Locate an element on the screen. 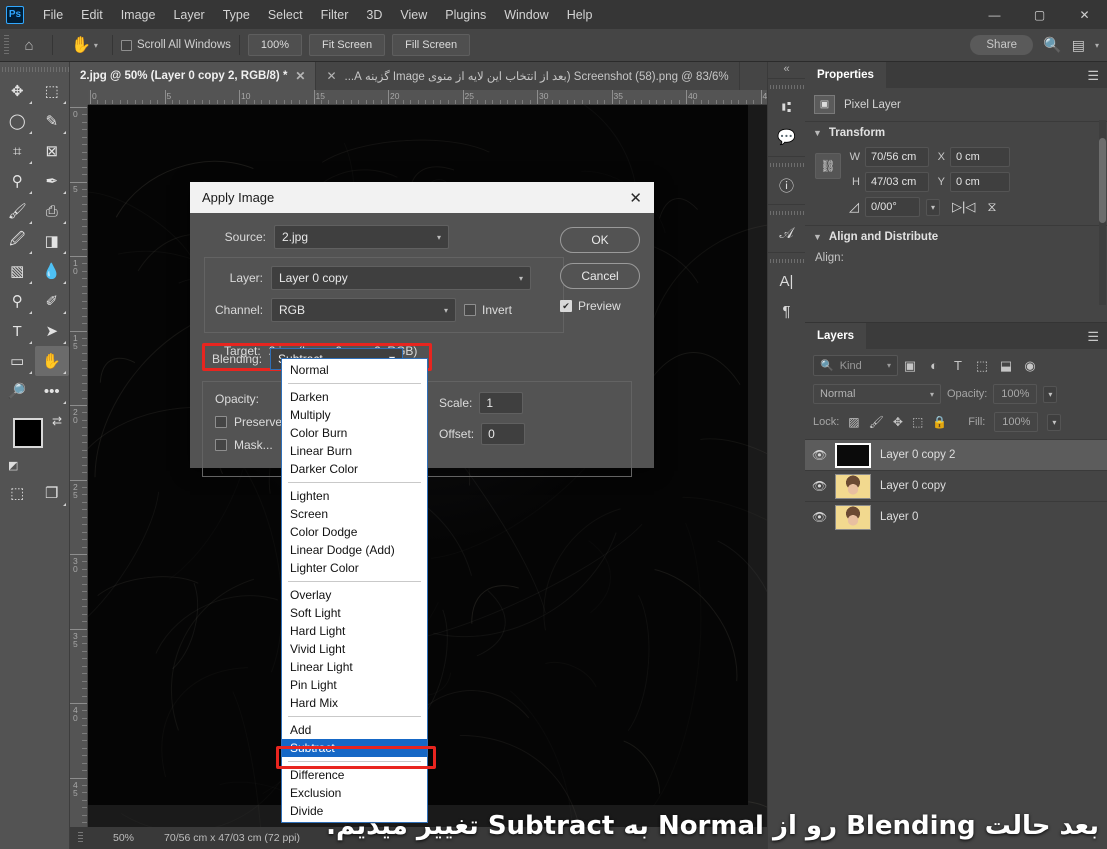  filter-type-icon: T is located at coordinates (958, 365).